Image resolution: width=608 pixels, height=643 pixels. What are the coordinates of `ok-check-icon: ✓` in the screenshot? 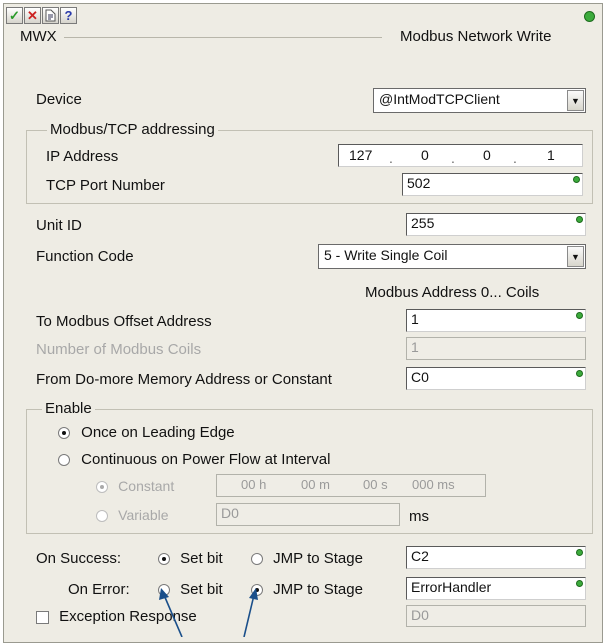 It's located at (14, 15).